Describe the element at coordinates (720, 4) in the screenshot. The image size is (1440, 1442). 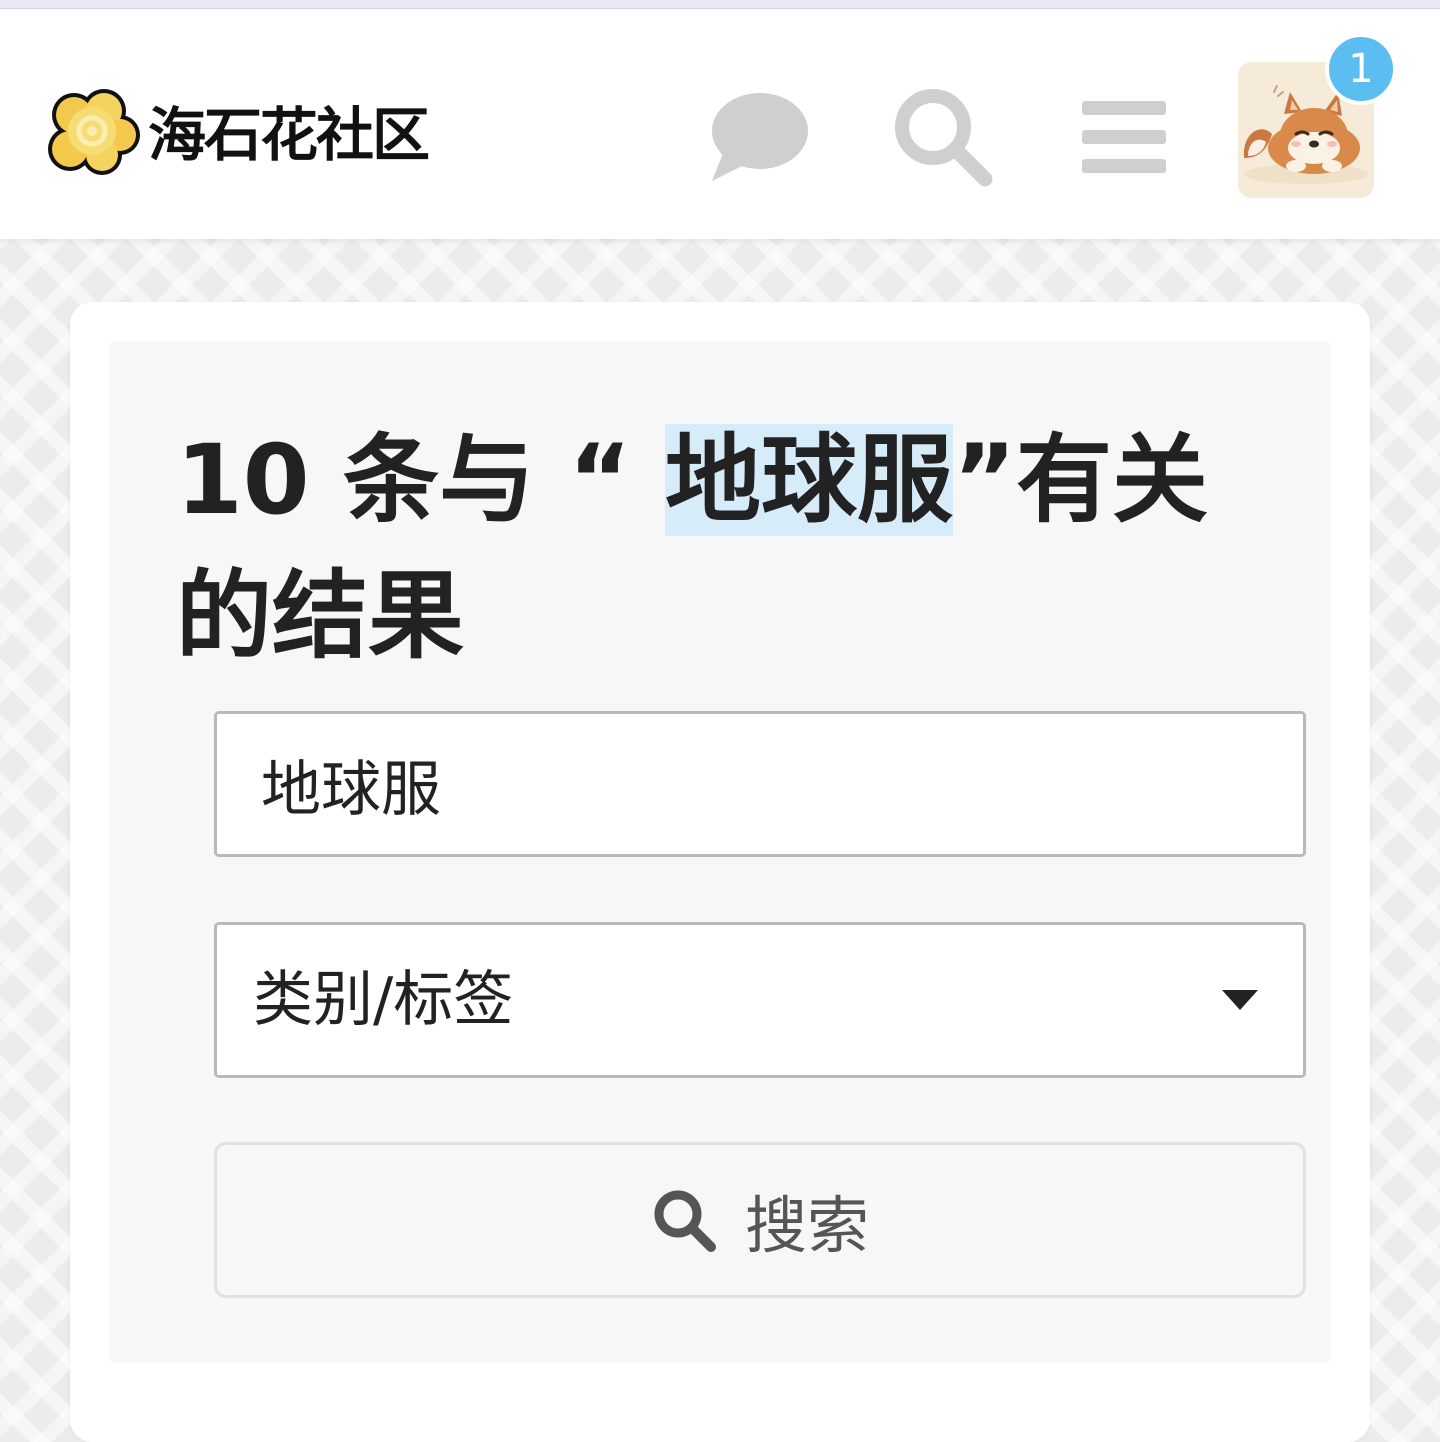
I see `browser-top-edge` at that location.